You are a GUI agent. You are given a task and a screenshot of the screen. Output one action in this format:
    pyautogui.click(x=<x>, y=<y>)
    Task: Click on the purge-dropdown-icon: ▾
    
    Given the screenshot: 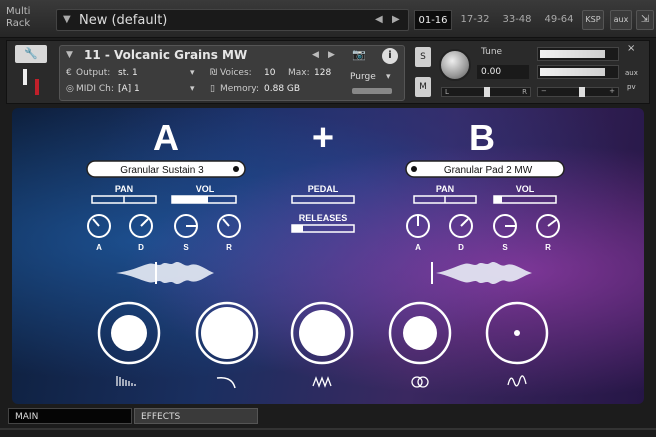 What is the action you would take?
    pyautogui.click(x=388, y=77)
    